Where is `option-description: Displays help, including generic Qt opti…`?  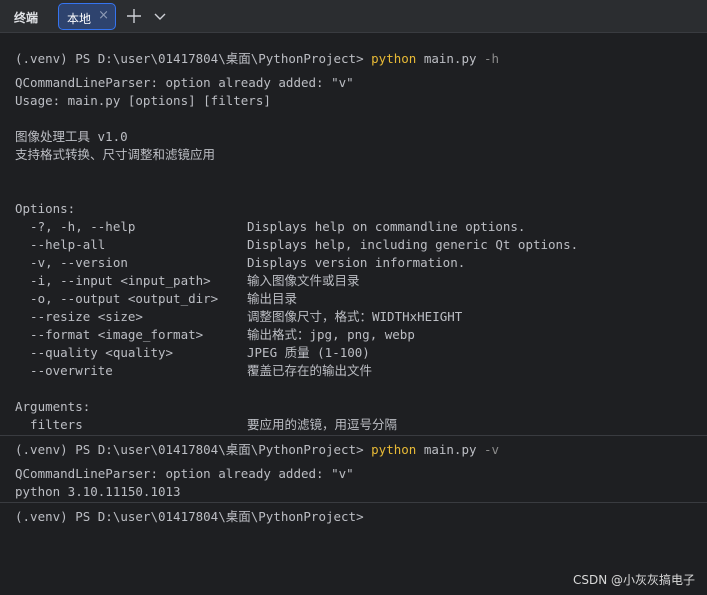
option-description: Displays help, including generic Qt opti… is located at coordinates (413, 244).